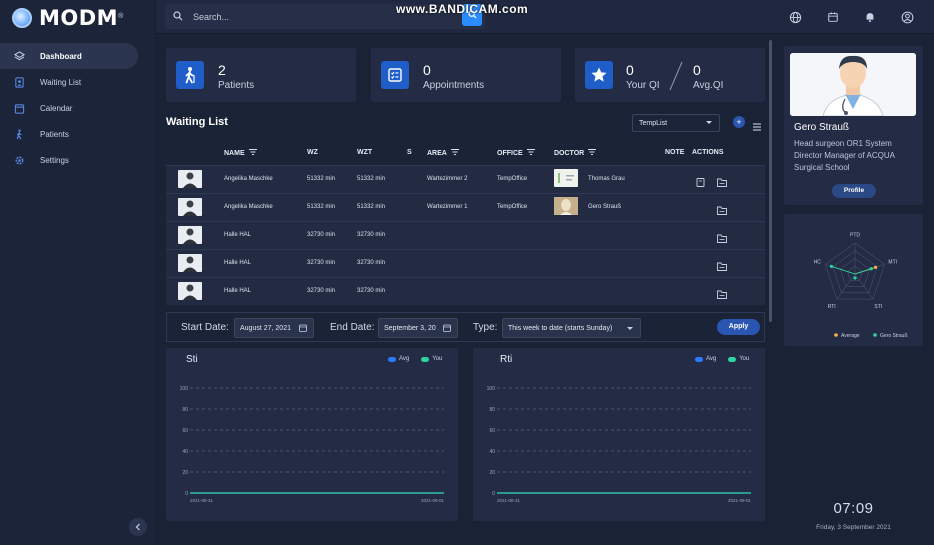 The height and width of the screenshot is (545, 934). What do you see at coordinates (545, 17) in the screenshot?
I see `top-bar: www.BANDICAM.com` at bounding box center [545, 17].